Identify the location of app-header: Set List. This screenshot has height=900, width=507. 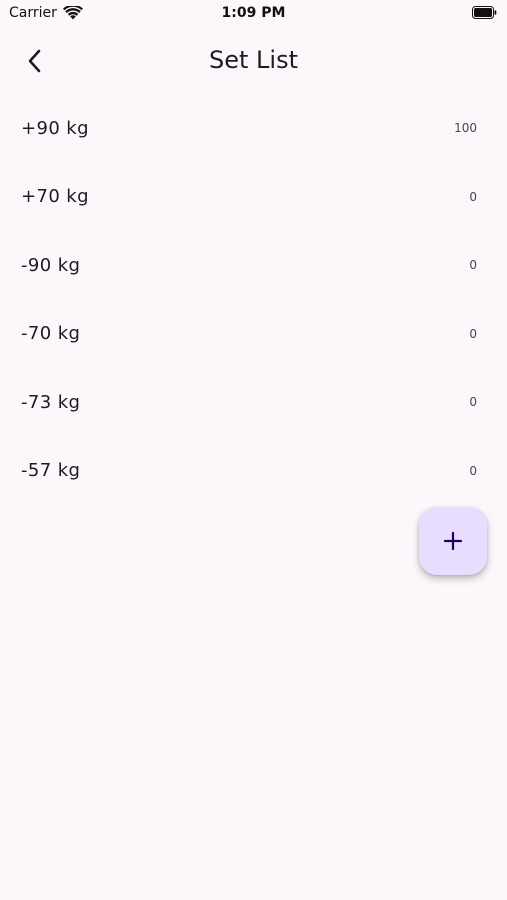
(253, 61).